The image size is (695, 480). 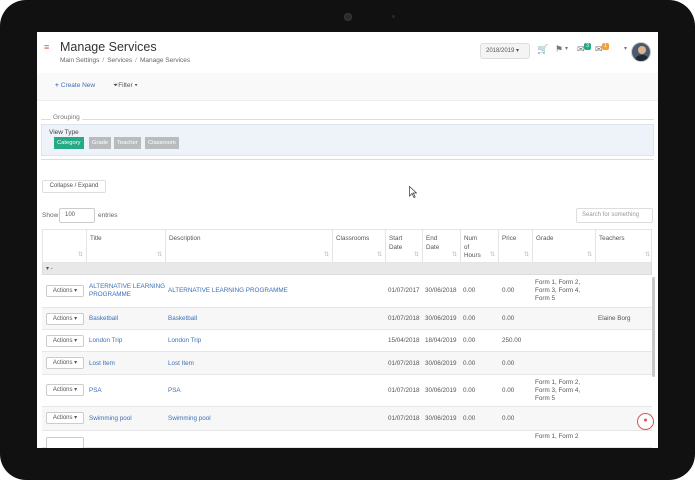 I want to click on actions-button, so click(x=65, y=442).